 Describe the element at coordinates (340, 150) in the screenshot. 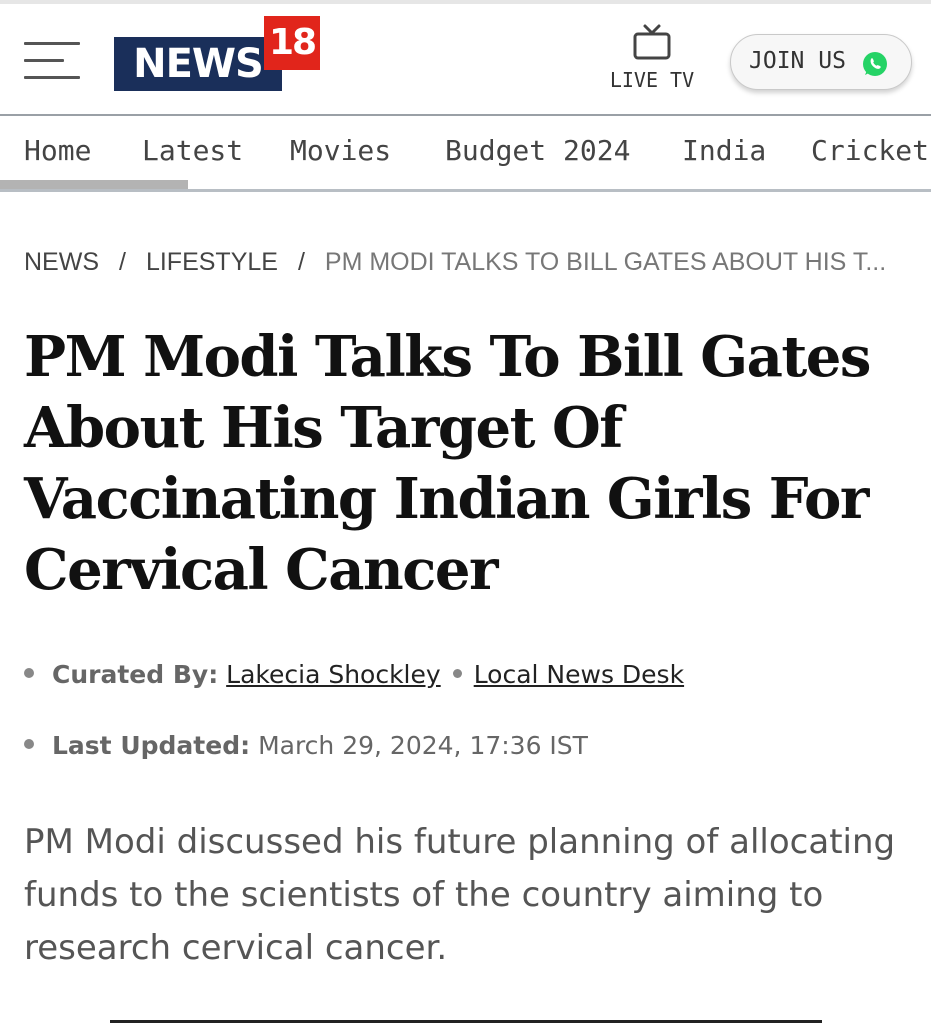

I see `nav-item-movies: Movies` at that location.